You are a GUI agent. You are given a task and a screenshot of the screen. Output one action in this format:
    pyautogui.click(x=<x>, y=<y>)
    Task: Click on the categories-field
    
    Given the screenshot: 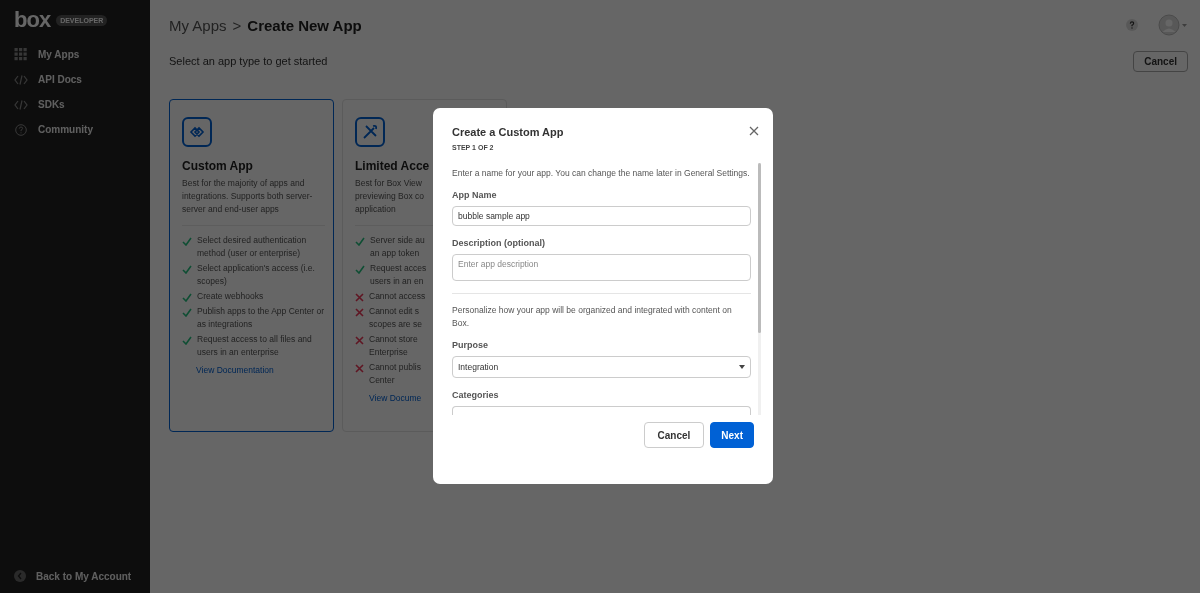 What is the action you would take?
    pyautogui.click(x=601, y=410)
    